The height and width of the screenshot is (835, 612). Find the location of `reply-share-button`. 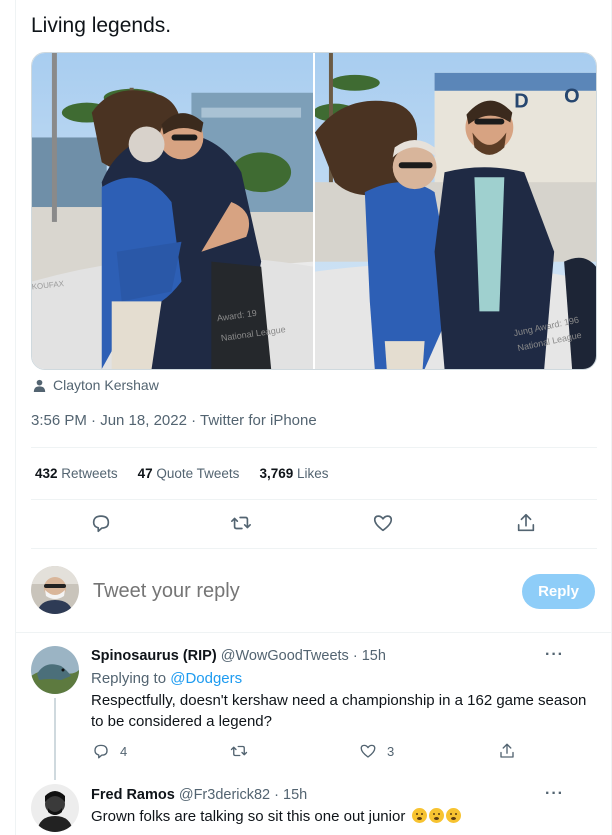

reply-share-button is located at coordinates (507, 751).